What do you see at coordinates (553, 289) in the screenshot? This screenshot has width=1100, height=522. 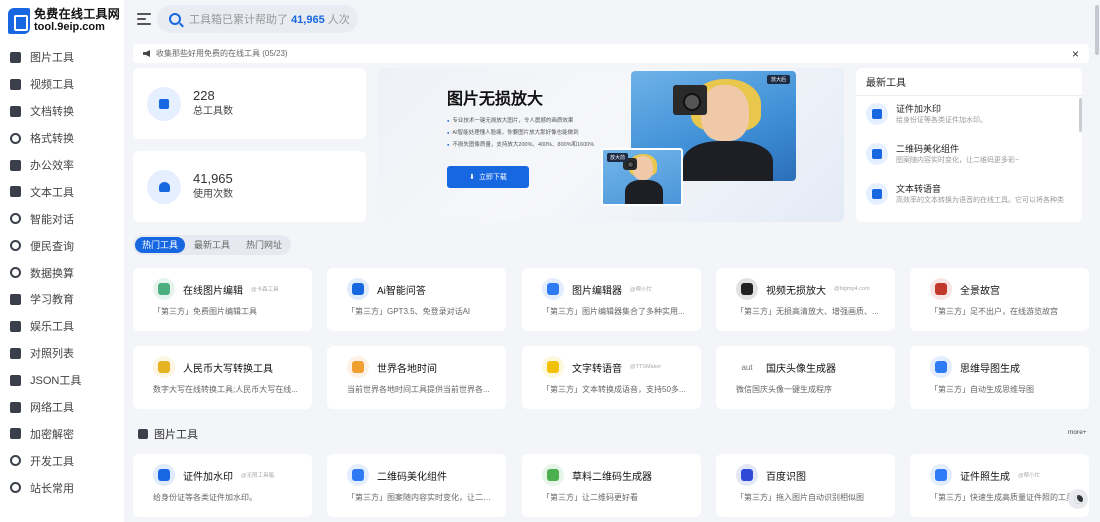 I see `editor-icon` at bounding box center [553, 289].